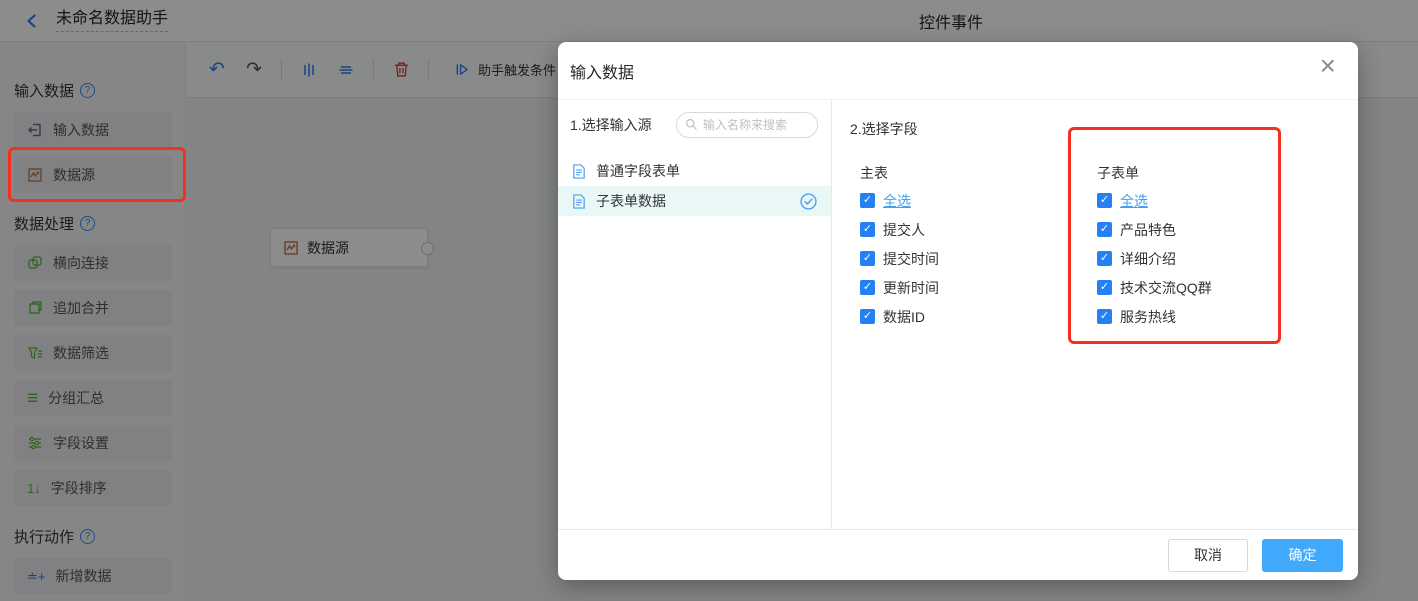  What do you see at coordinates (1174, 235) in the screenshot?
I see `annotation-box-subform-fields` at bounding box center [1174, 235].